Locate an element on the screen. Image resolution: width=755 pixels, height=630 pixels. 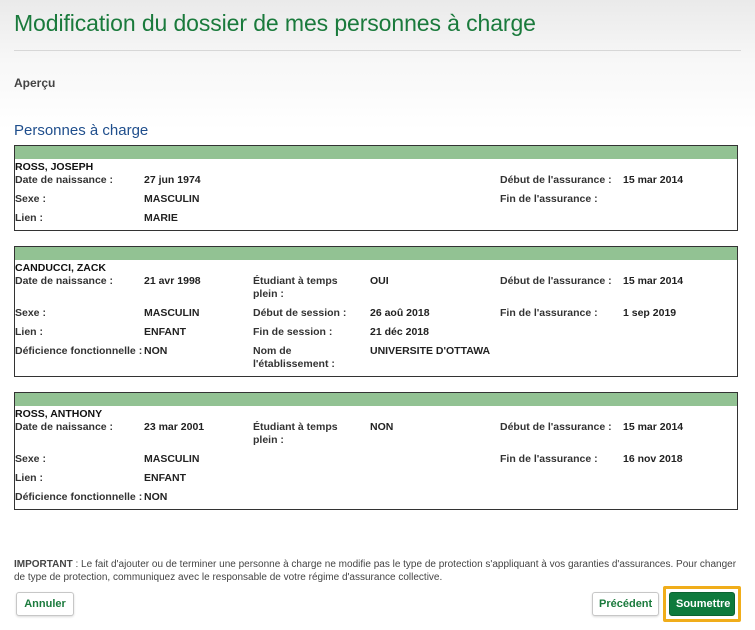
cancel-button: Annuler is located at coordinates (45, 604).